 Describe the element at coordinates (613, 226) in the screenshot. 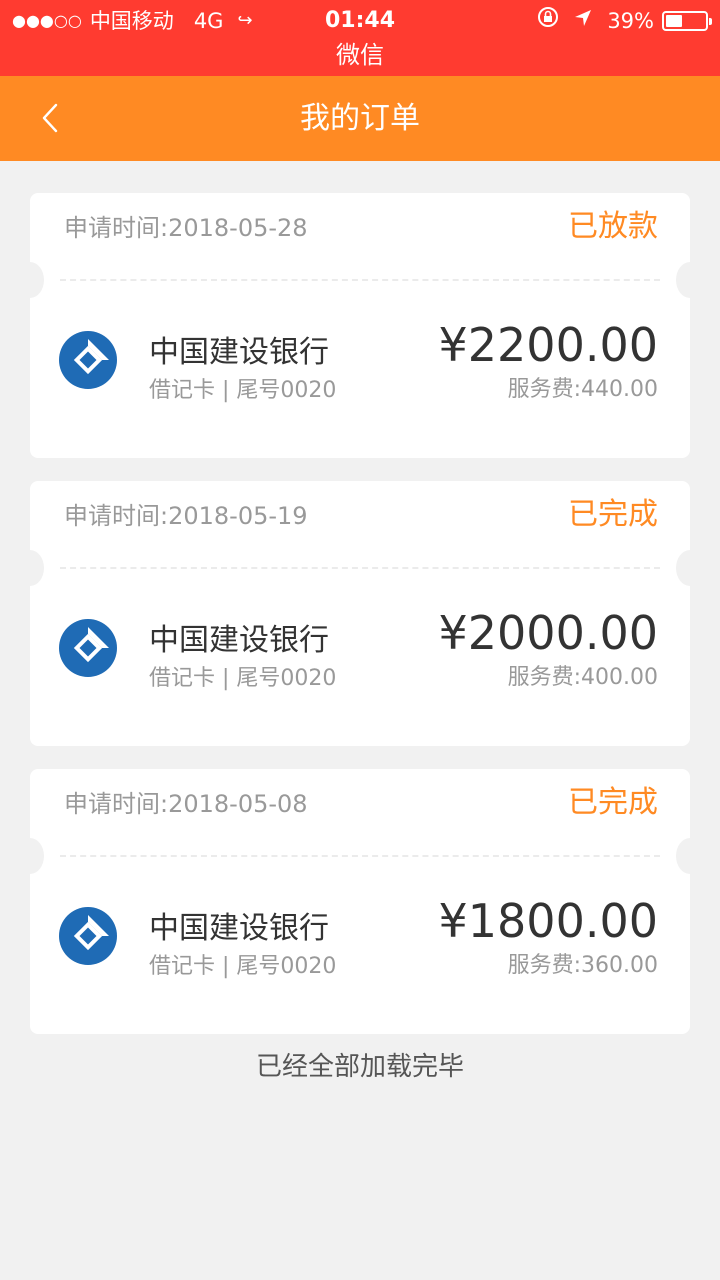

I see `order-status: 已放款` at that location.